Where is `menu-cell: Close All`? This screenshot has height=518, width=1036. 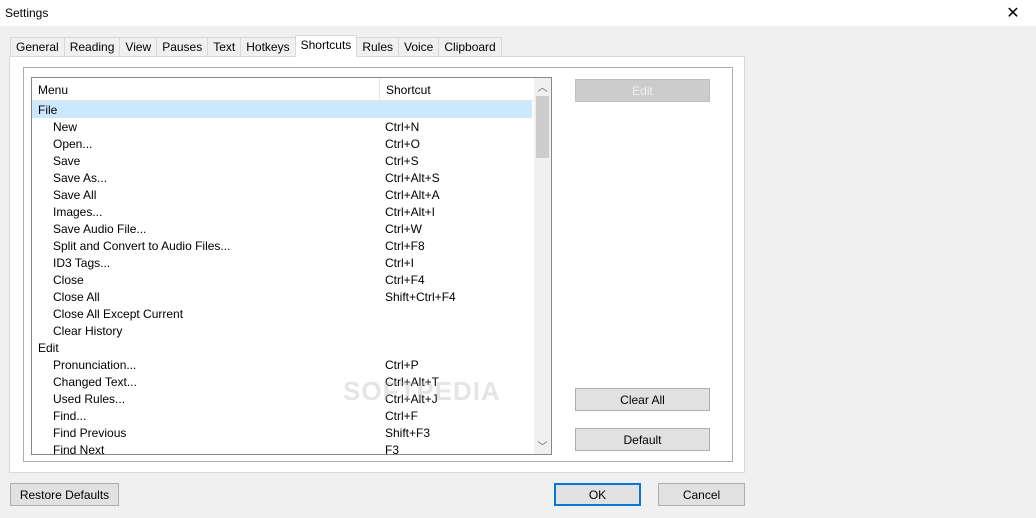
menu-cell: Close All is located at coordinates (76, 297).